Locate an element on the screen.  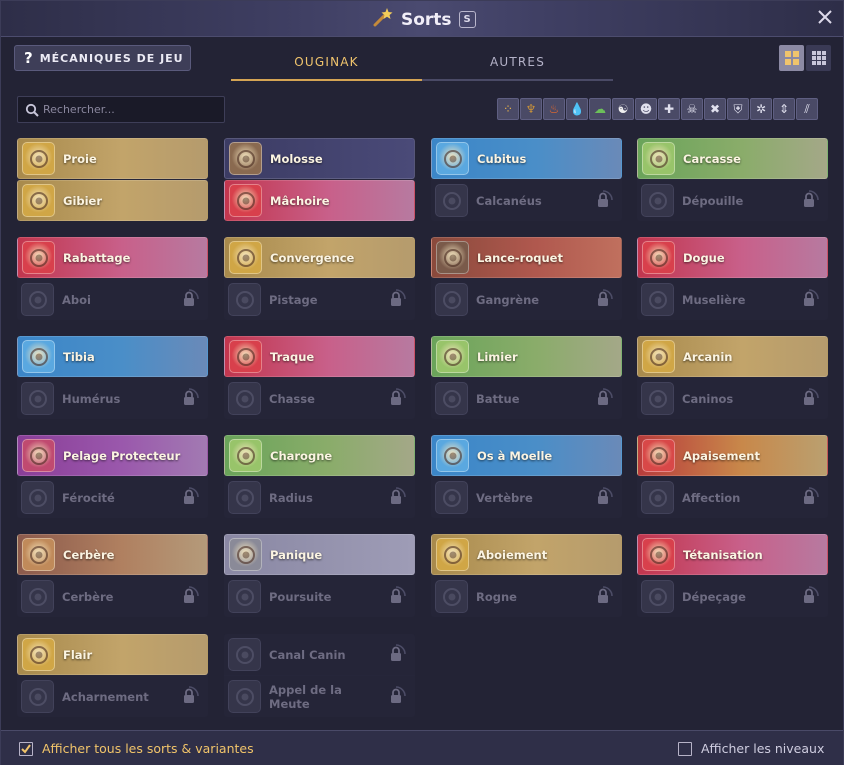
spell-bottom-slot: Pistage is located at coordinates (319, 299).